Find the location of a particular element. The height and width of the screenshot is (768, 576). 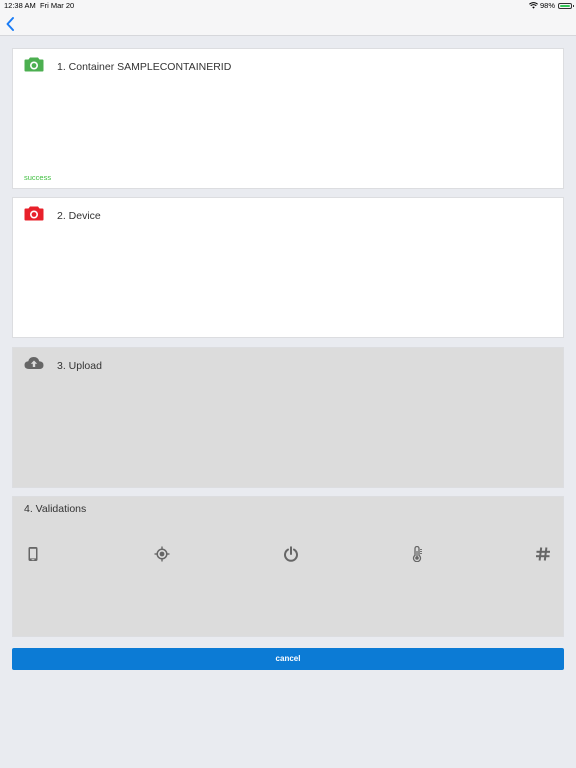

hashtag-icon is located at coordinates (543, 554).